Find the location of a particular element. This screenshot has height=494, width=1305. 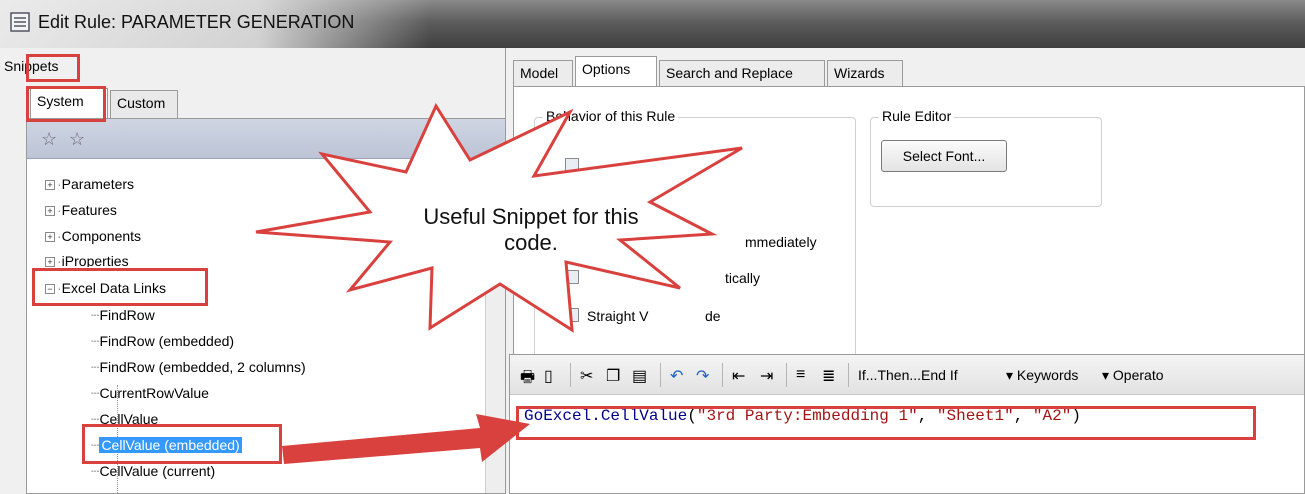

highlight-cellvalue-embedded is located at coordinates (182, 444).